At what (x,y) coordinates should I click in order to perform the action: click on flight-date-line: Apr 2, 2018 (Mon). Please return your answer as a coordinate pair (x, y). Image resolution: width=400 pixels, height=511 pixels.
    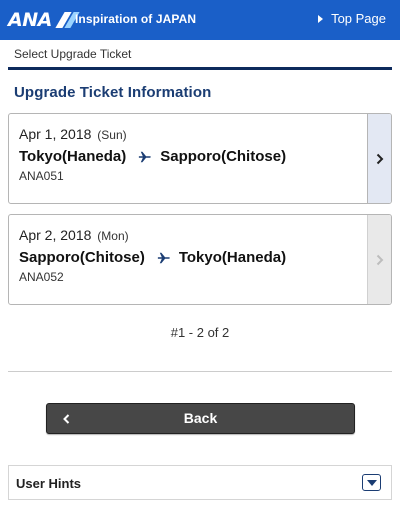
    Looking at the image, I should click on (190, 235).